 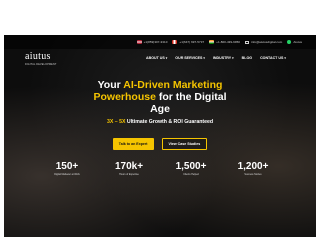 I want to click on india-flag-icon, so click(x=212, y=42).